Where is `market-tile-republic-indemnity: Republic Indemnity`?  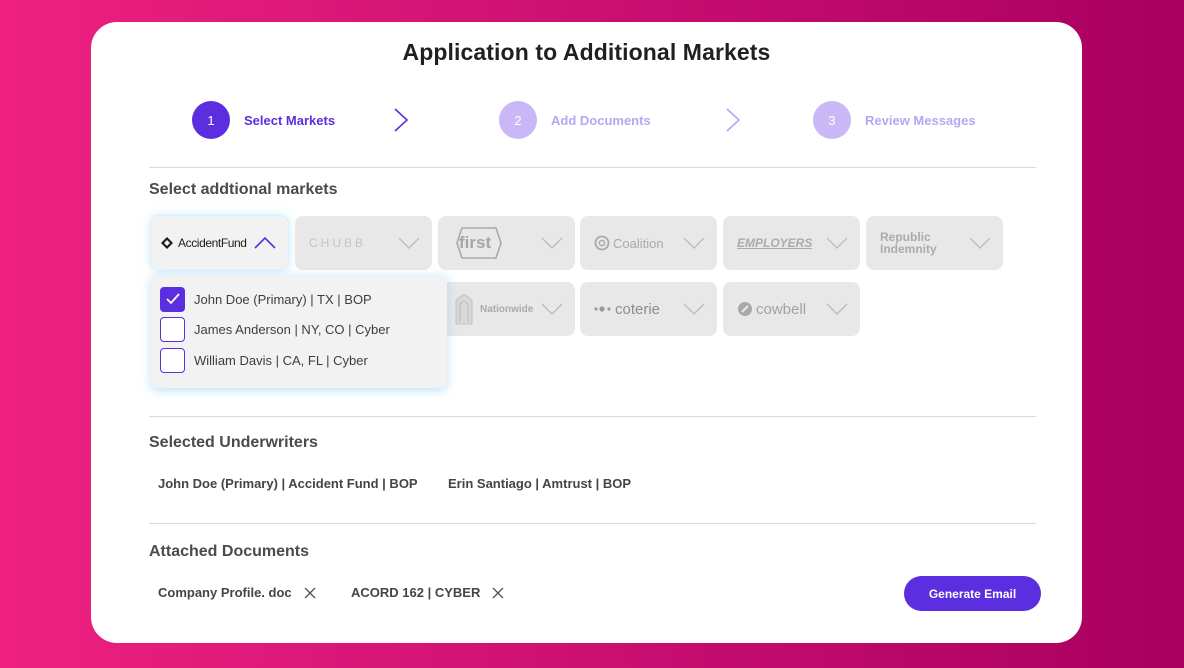 market-tile-republic-indemnity: Republic Indemnity is located at coordinates (934, 243).